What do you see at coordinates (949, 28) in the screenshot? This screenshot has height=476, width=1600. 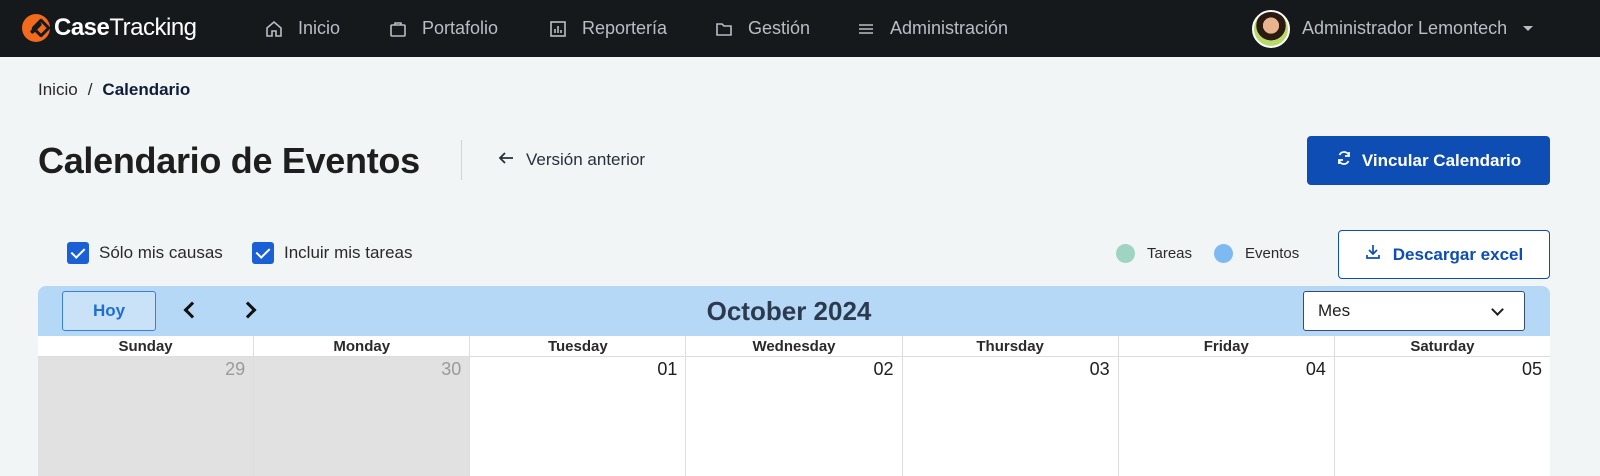 I see `nav-item-label: Administración` at bounding box center [949, 28].